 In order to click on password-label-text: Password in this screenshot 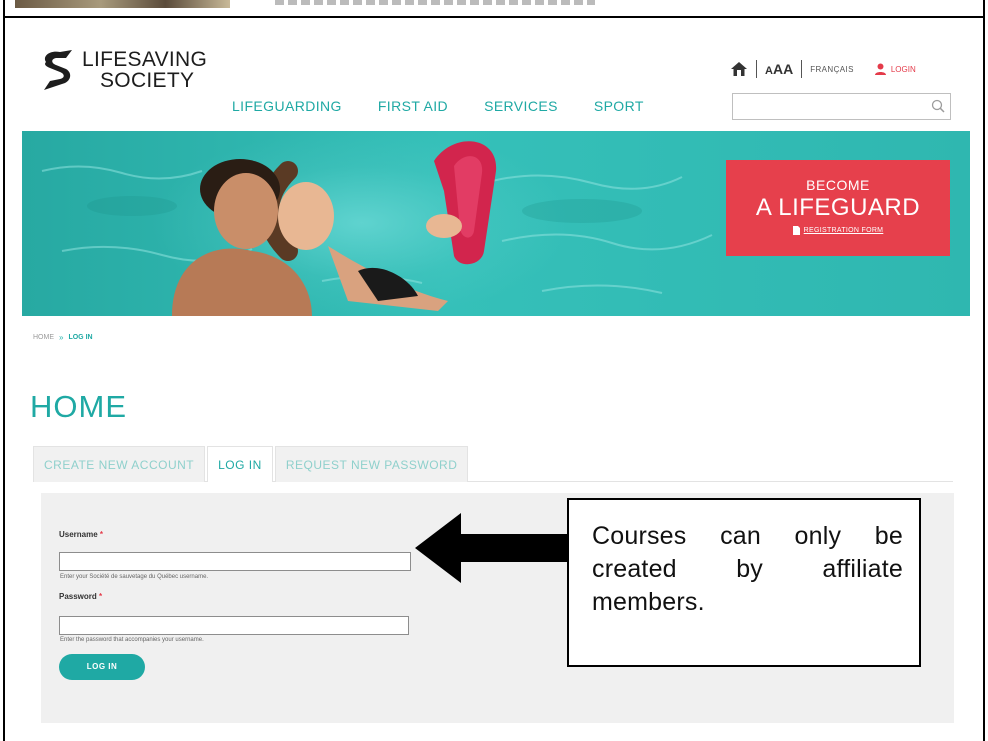, I will do `click(78, 596)`.